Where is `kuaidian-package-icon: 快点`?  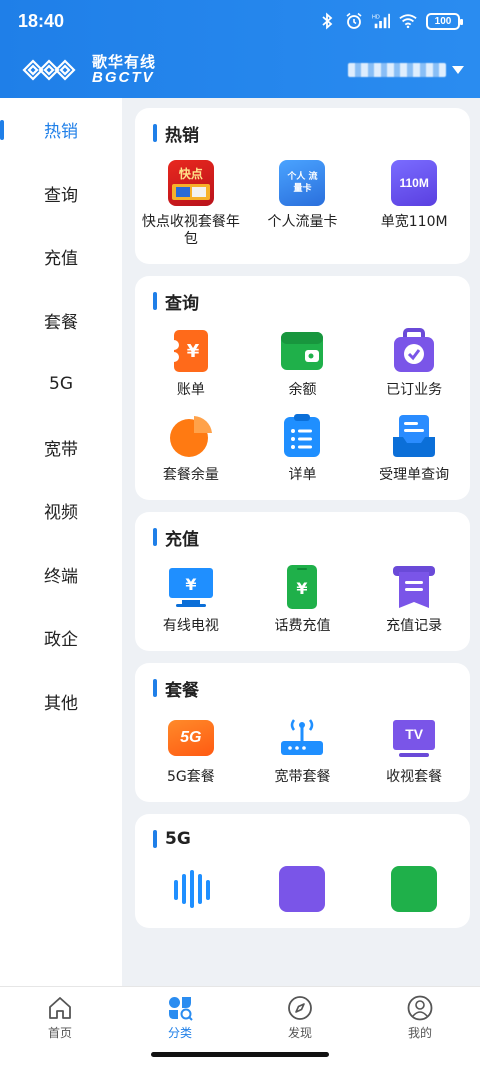 kuaidian-package-icon: 快点 is located at coordinates (190, 183).